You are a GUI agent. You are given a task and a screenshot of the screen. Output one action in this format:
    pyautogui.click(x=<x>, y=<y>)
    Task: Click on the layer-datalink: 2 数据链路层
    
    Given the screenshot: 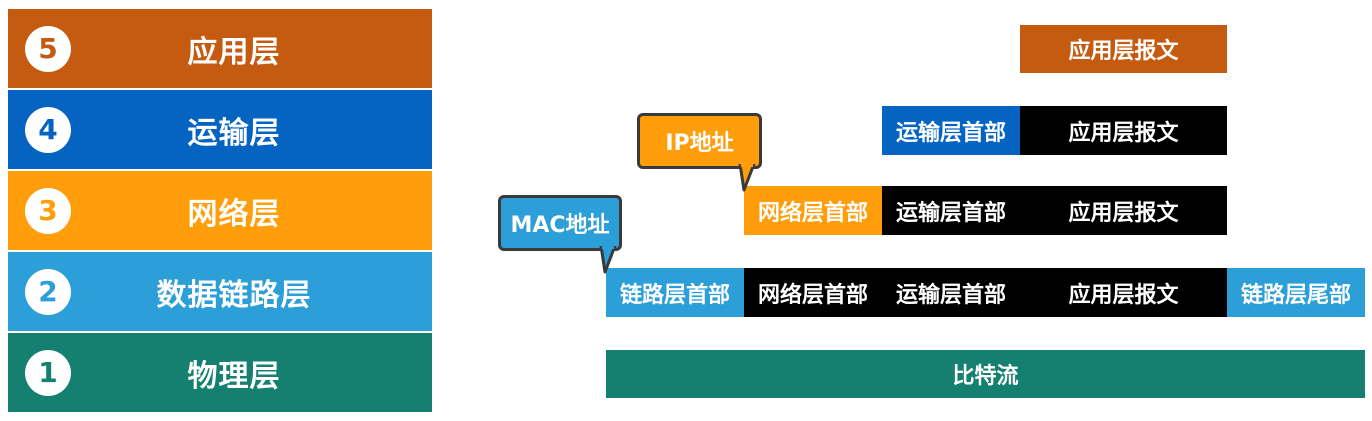 What is the action you would take?
    pyautogui.click(x=220, y=291)
    